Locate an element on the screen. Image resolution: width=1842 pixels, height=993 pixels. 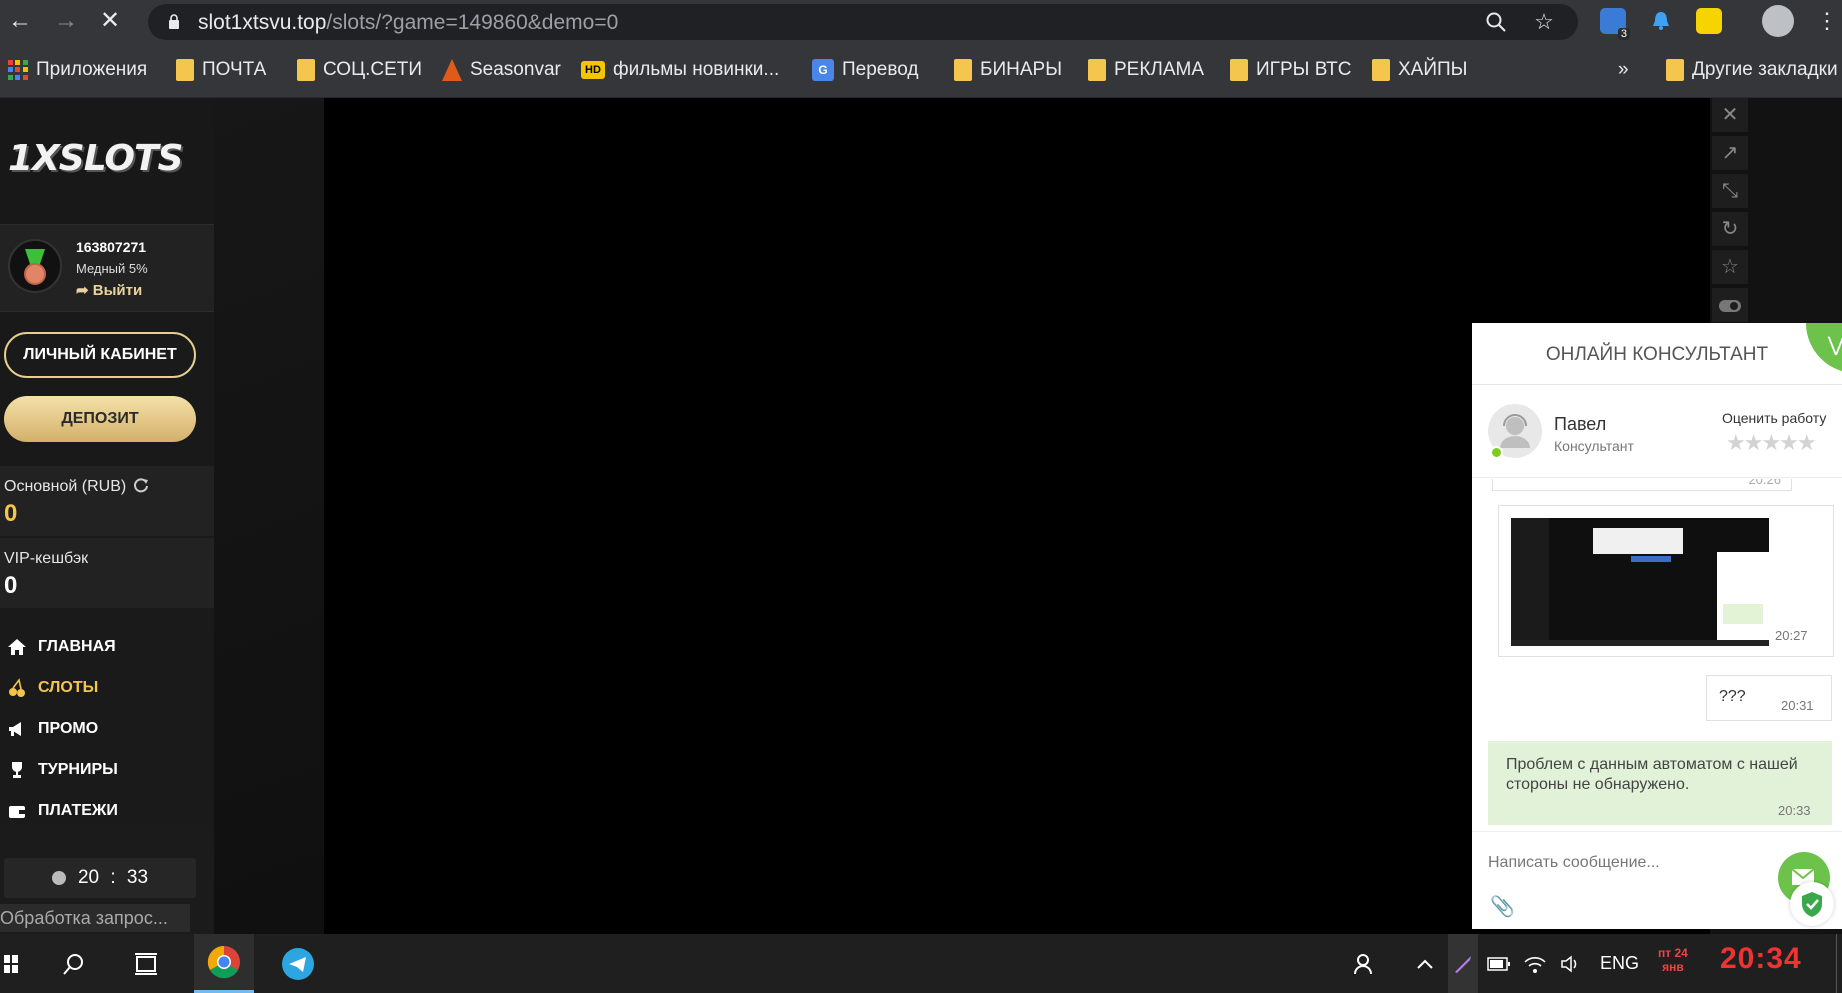
user-id: 163807271 is located at coordinates (111, 247).